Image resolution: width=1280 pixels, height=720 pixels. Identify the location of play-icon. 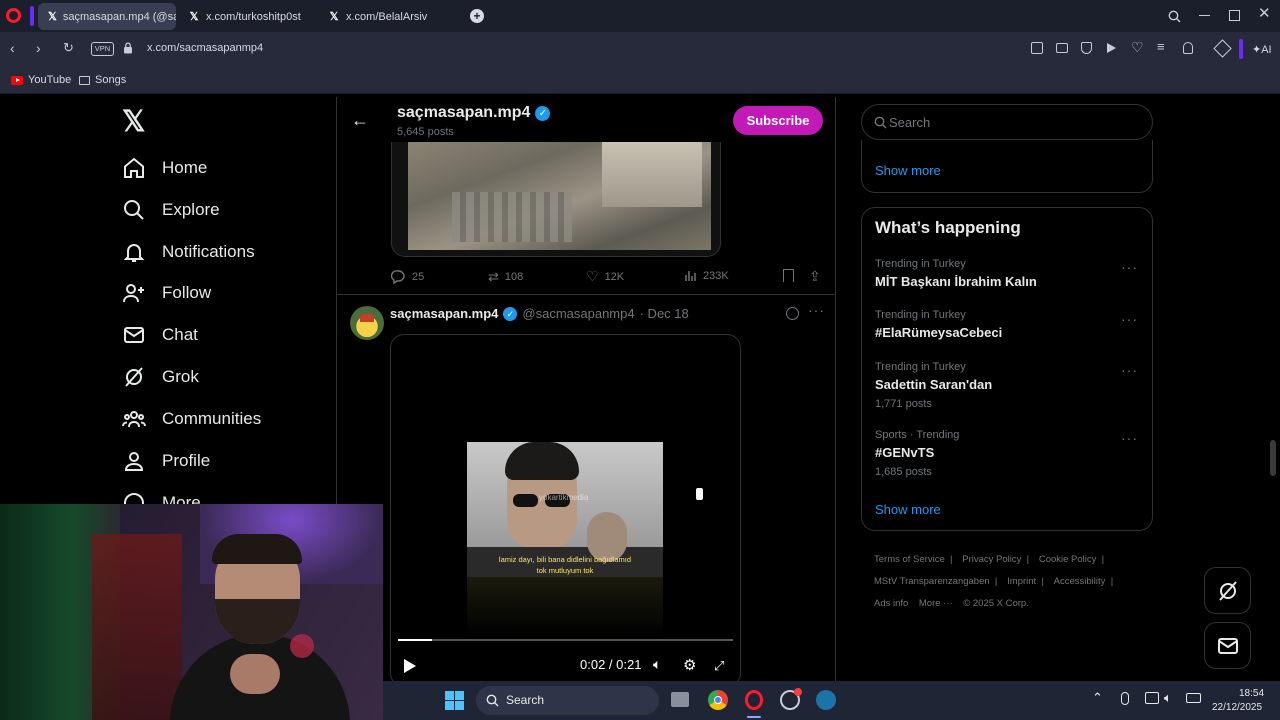
(1111, 48).